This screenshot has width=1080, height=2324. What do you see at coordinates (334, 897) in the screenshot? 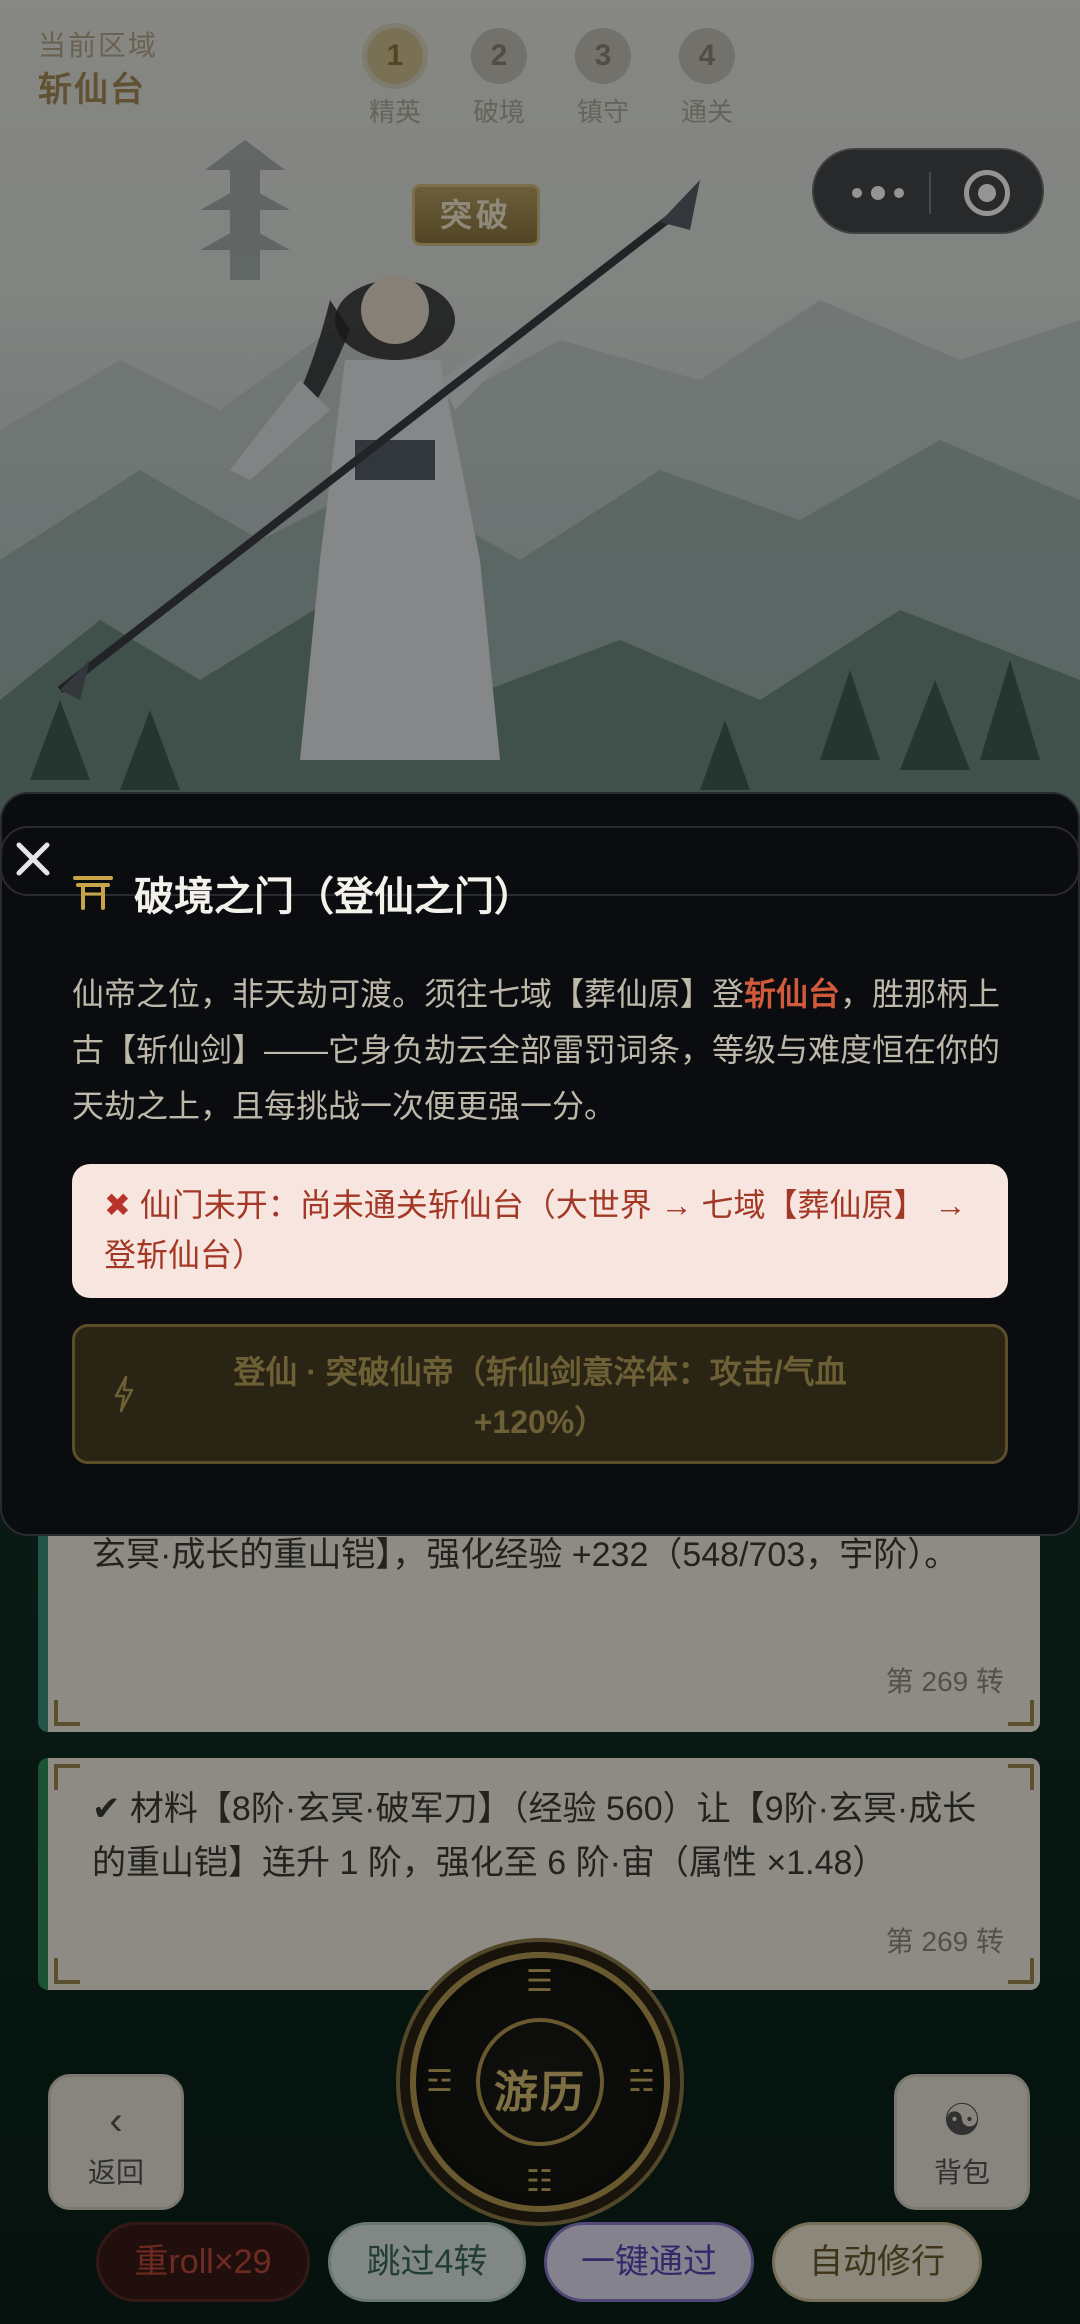
I see `modal-title: 破境之门（登仙之门）` at bounding box center [334, 897].